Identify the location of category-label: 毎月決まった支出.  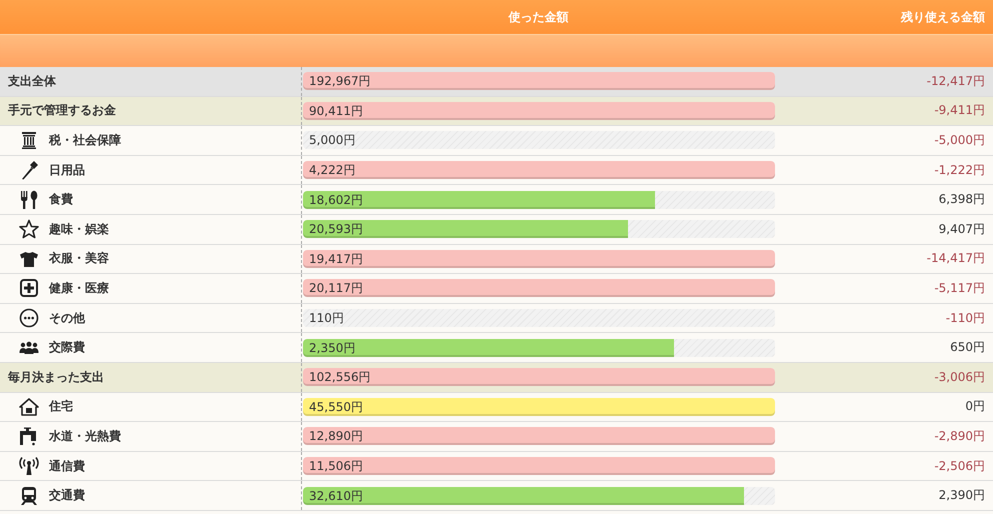
(55, 377).